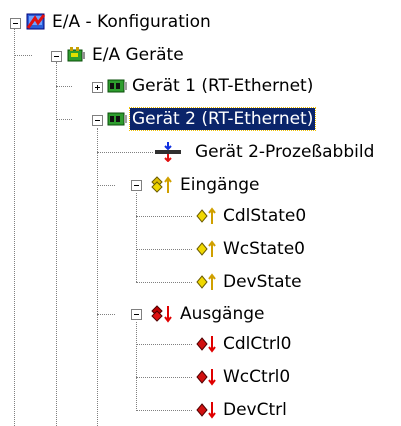 The width and height of the screenshot is (401, 426). Describe the element at coordinates (15, 23) in the screenshot. I see `collapse-toggle-root` at that location.